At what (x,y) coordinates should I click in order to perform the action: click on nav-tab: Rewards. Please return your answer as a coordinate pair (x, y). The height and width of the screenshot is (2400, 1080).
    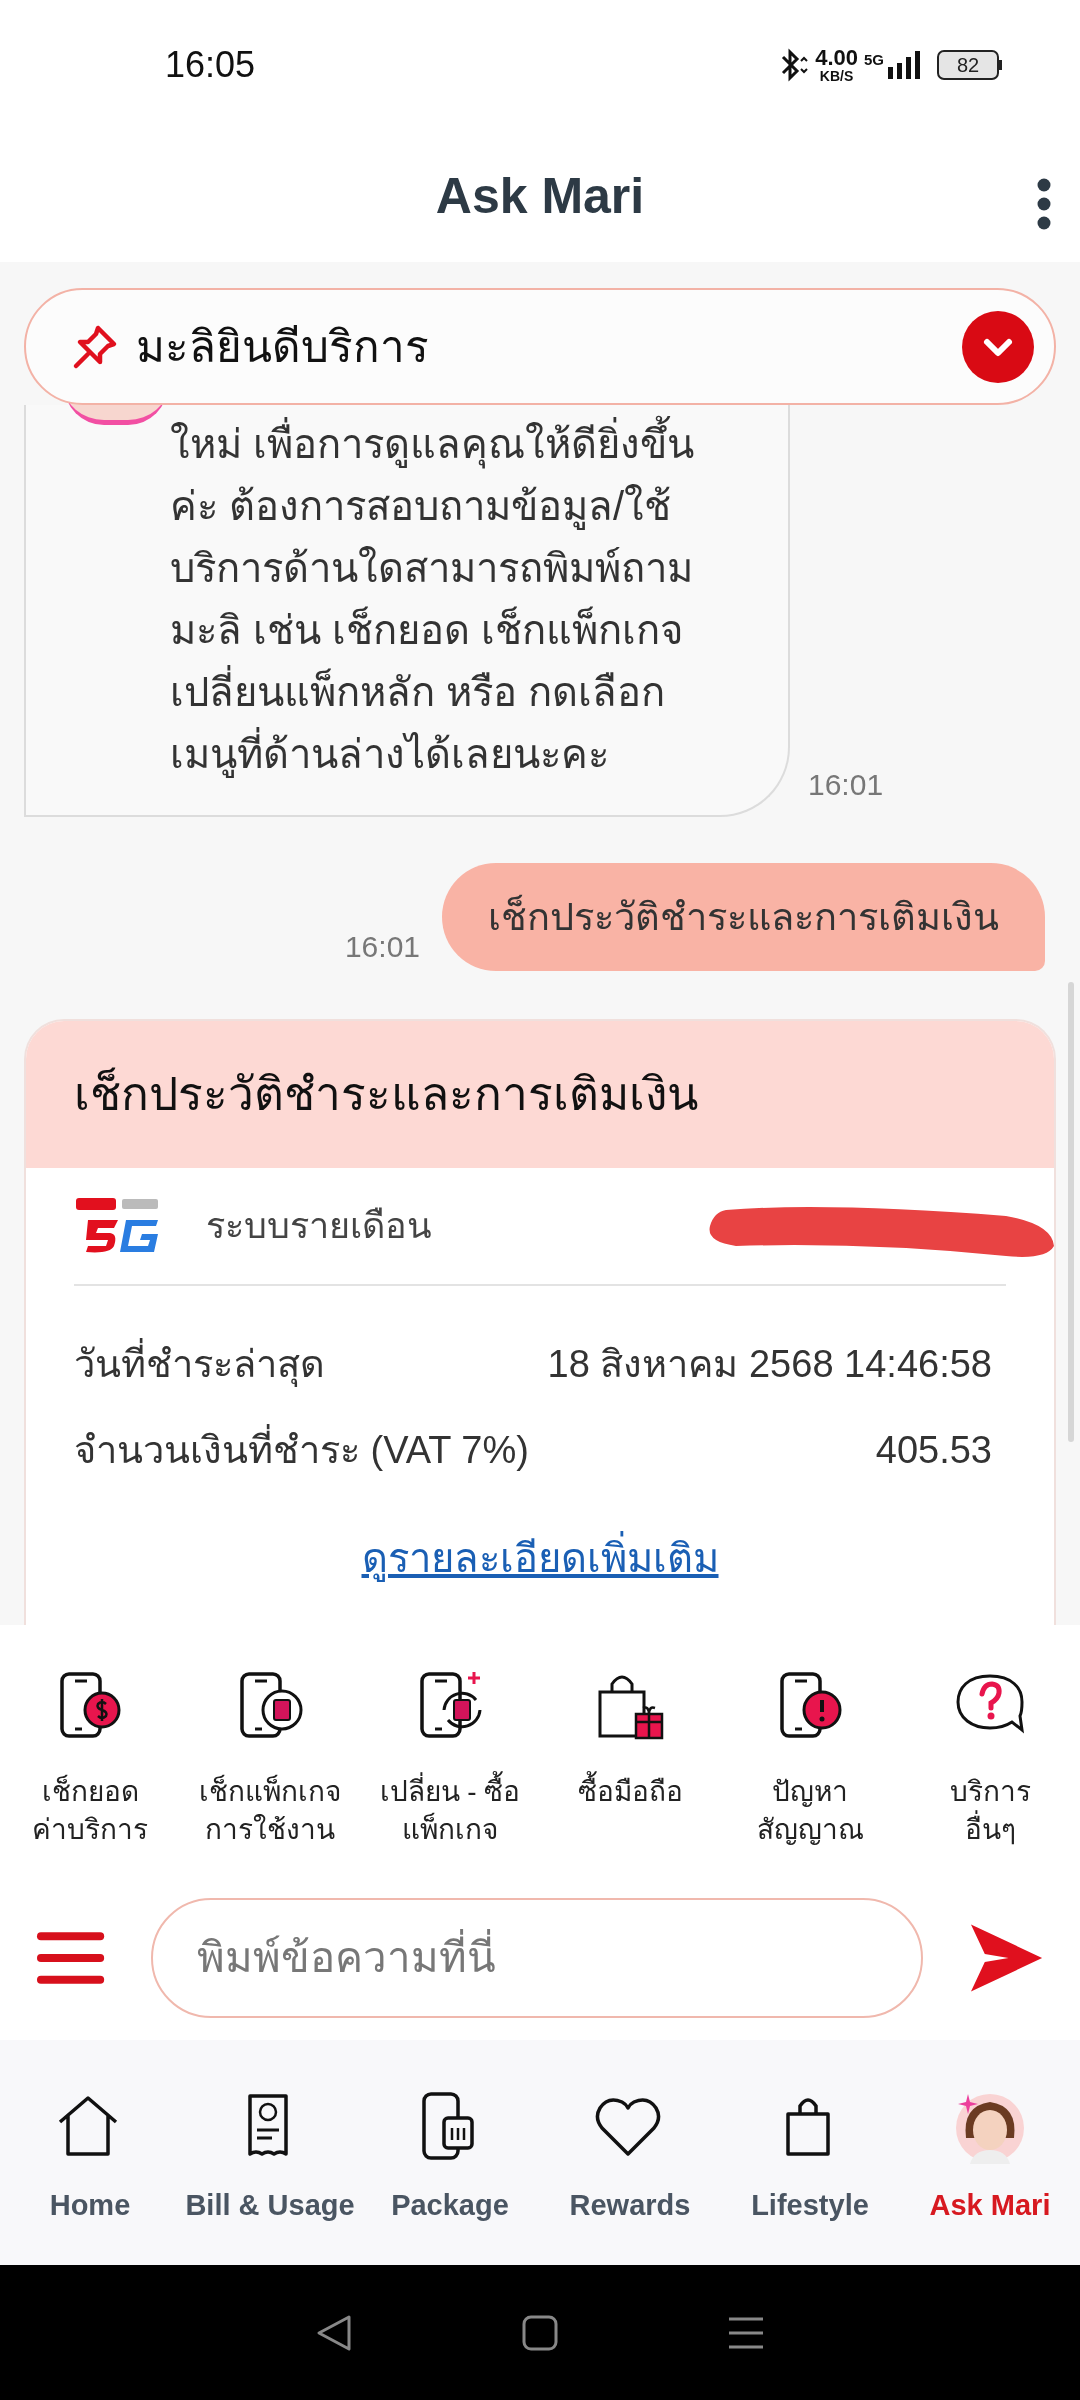
    Looking at the image, I should click on (630, 2177).